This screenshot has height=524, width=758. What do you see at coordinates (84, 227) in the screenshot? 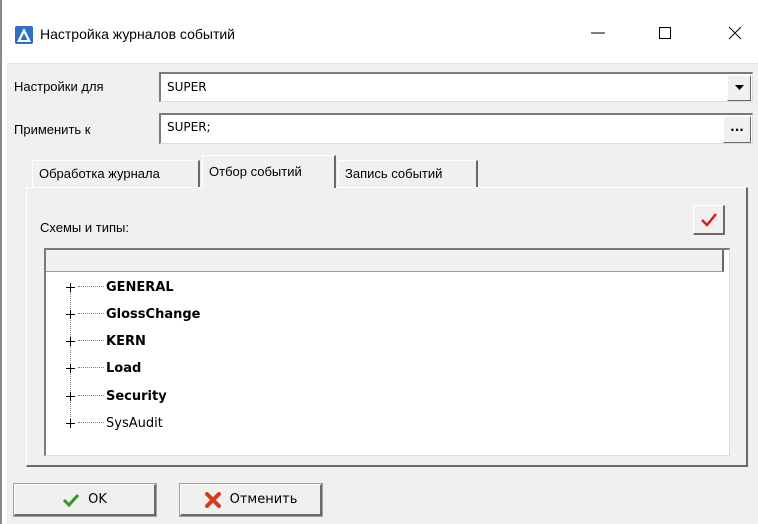
I see `schemes-types-label: Схемы и типы:` at bounding box center [84, 227].